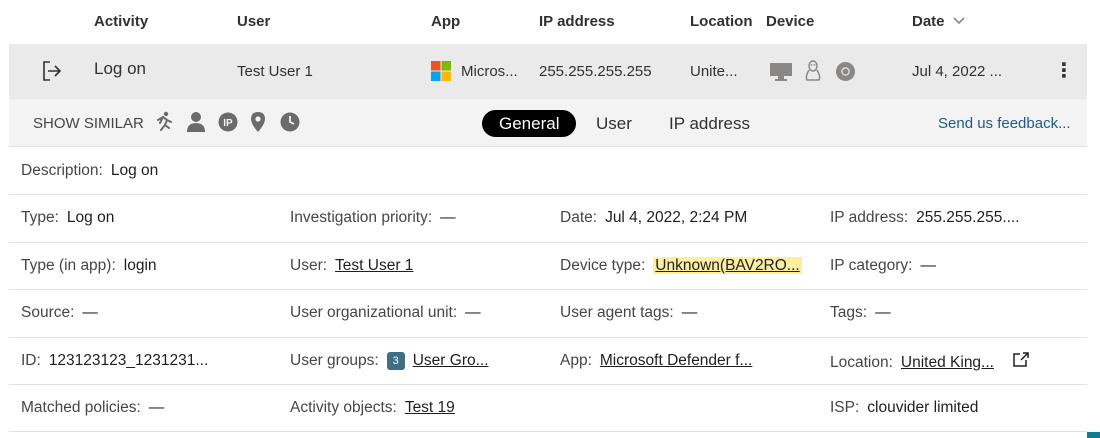 The height and width of the screenshot is (438, 1100). I want to click on field-ip-category: IP category: —, so click(883, 266).